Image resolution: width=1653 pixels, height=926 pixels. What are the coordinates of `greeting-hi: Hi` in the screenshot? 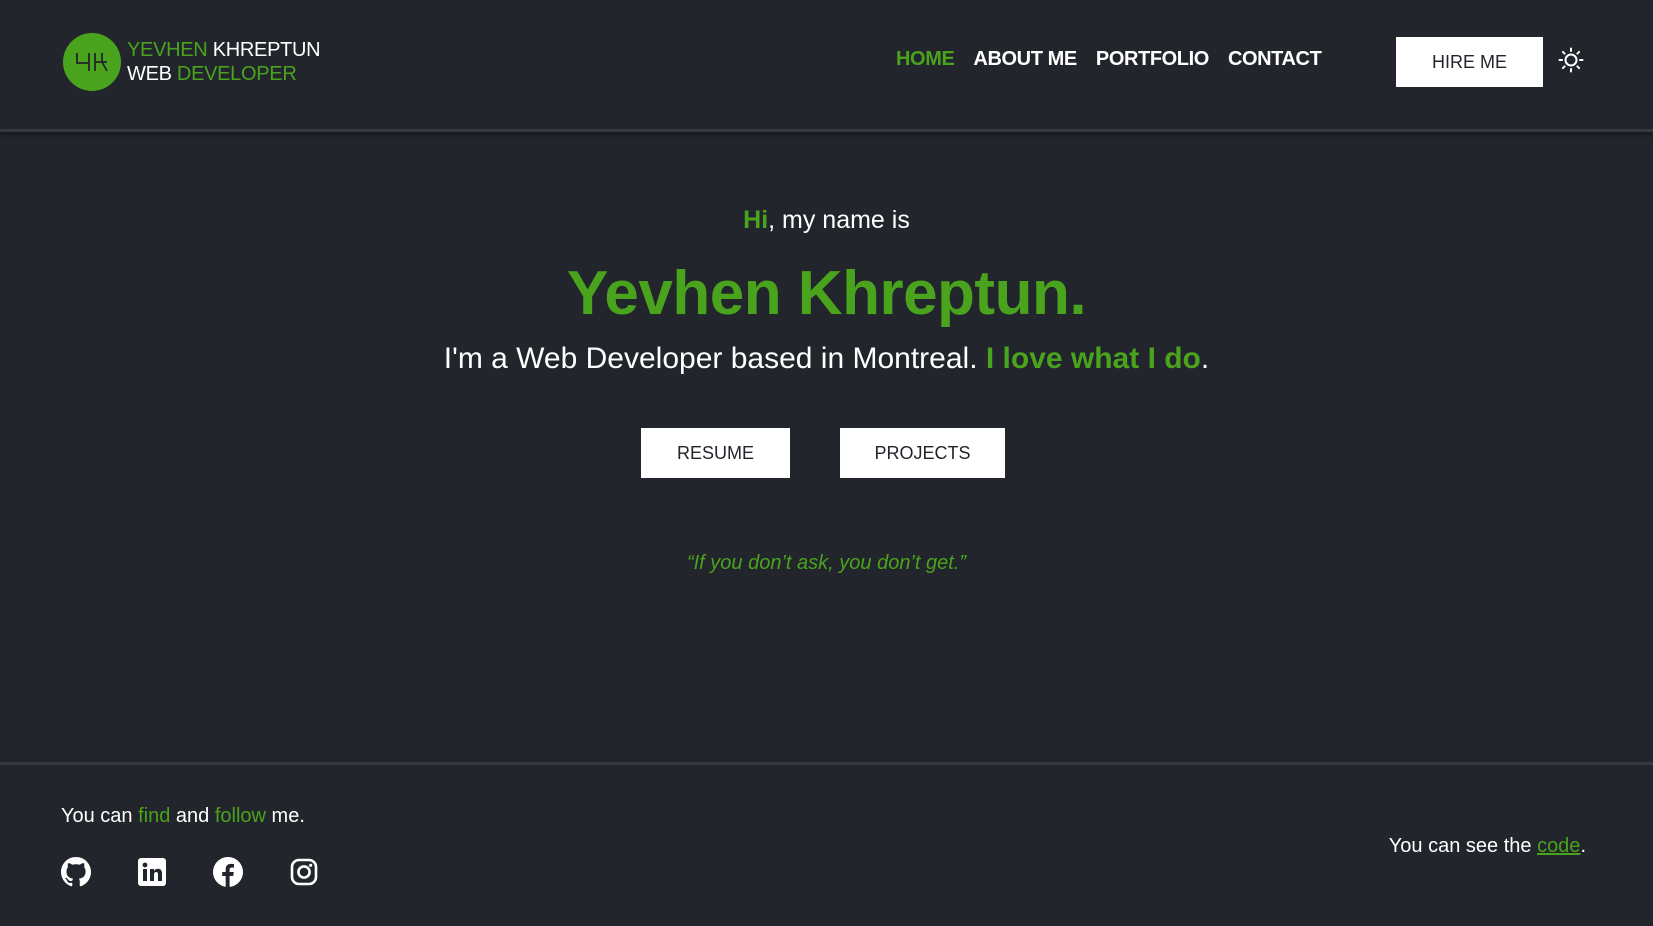 It's located at (756, 220).